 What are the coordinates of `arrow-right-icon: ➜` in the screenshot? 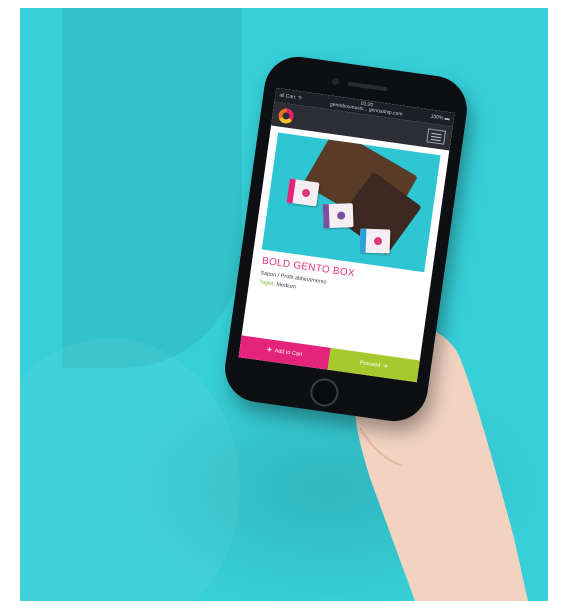 It's located at (385, 367).